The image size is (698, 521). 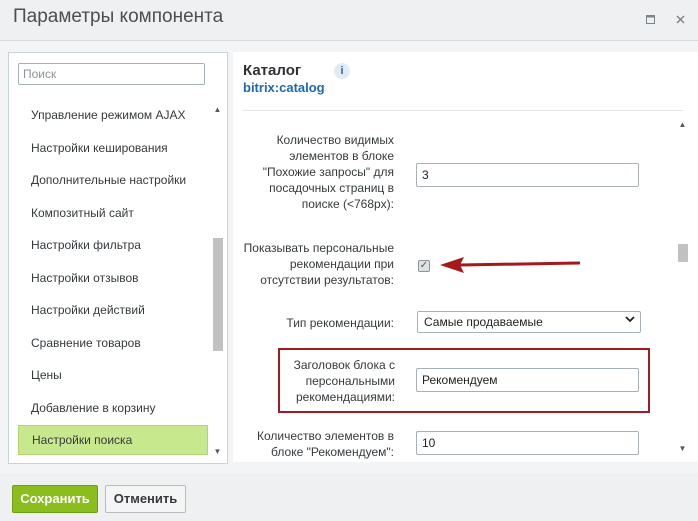 What do you see at coordinates (113, 310) in the screenshot?
I see `sidebar-item-actions: Настройки действий` at bounding box center [113, 310].